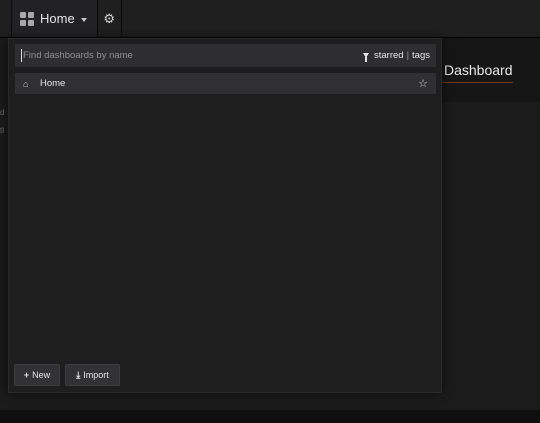 Image resolution: width=540 pixels, height=423 pixels. I want to click on caret-down-icon, so click(83, 19).